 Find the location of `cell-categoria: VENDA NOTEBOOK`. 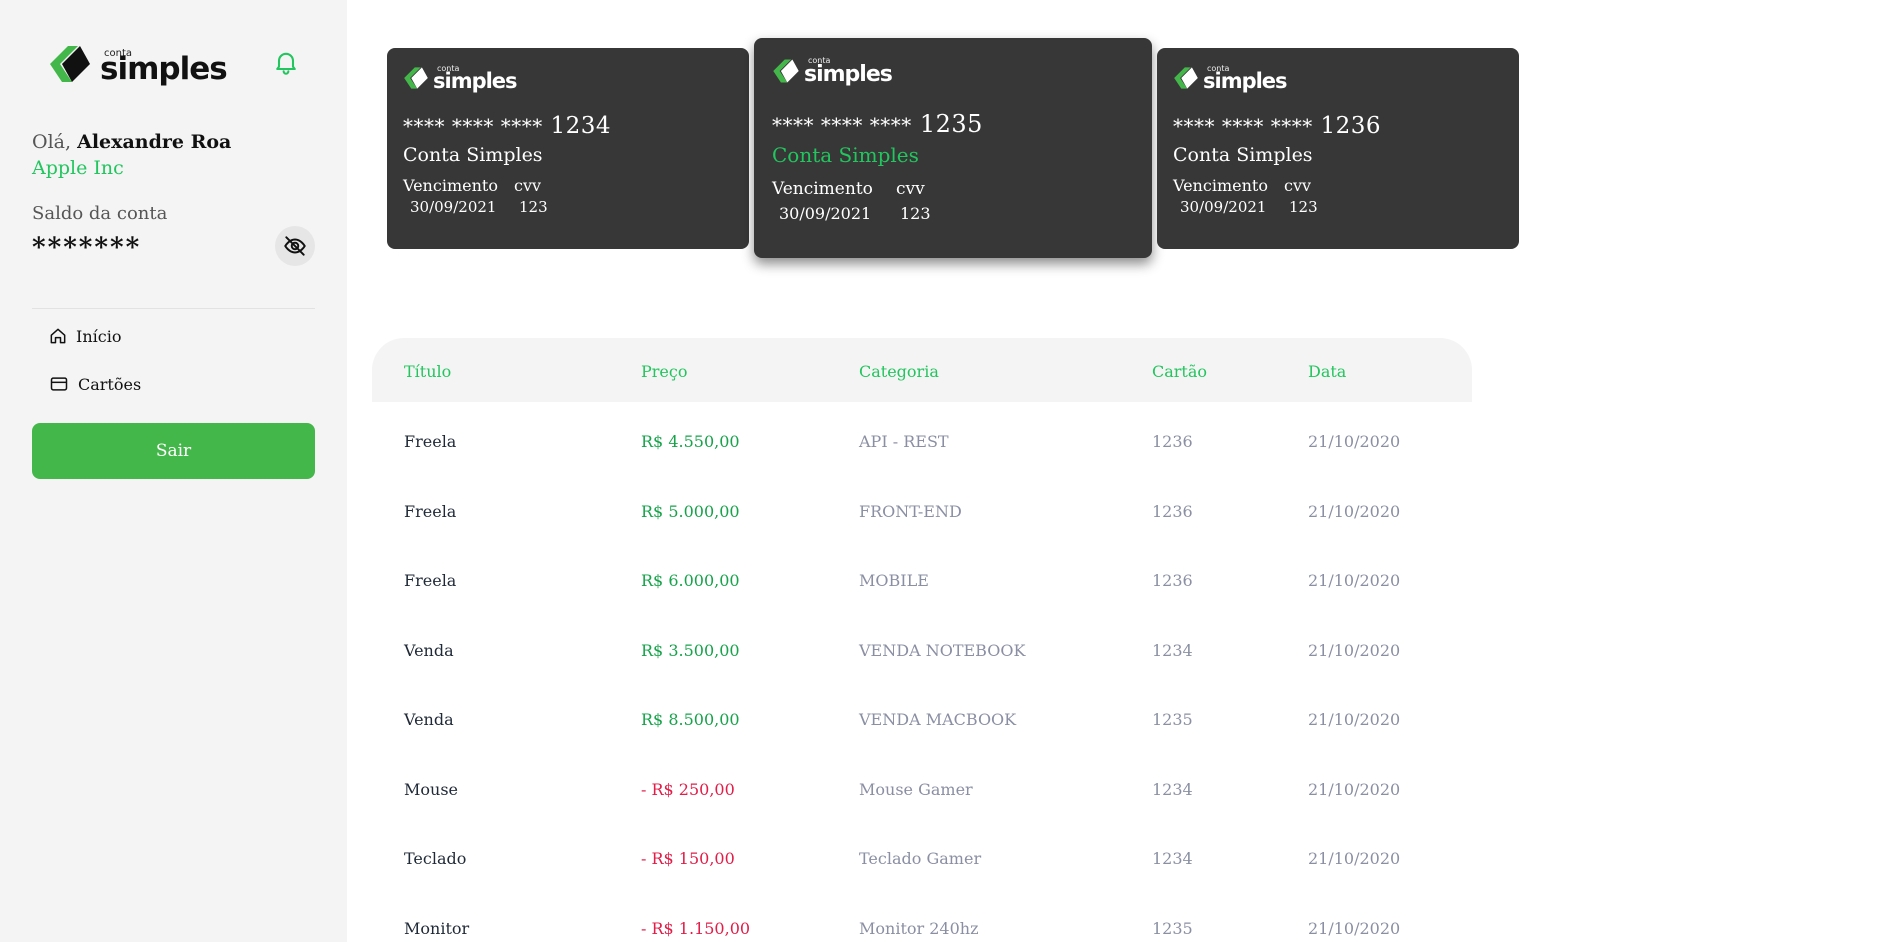

cell-categoria: VENDA NOTEBOOK is located at coordinates (942, 650).